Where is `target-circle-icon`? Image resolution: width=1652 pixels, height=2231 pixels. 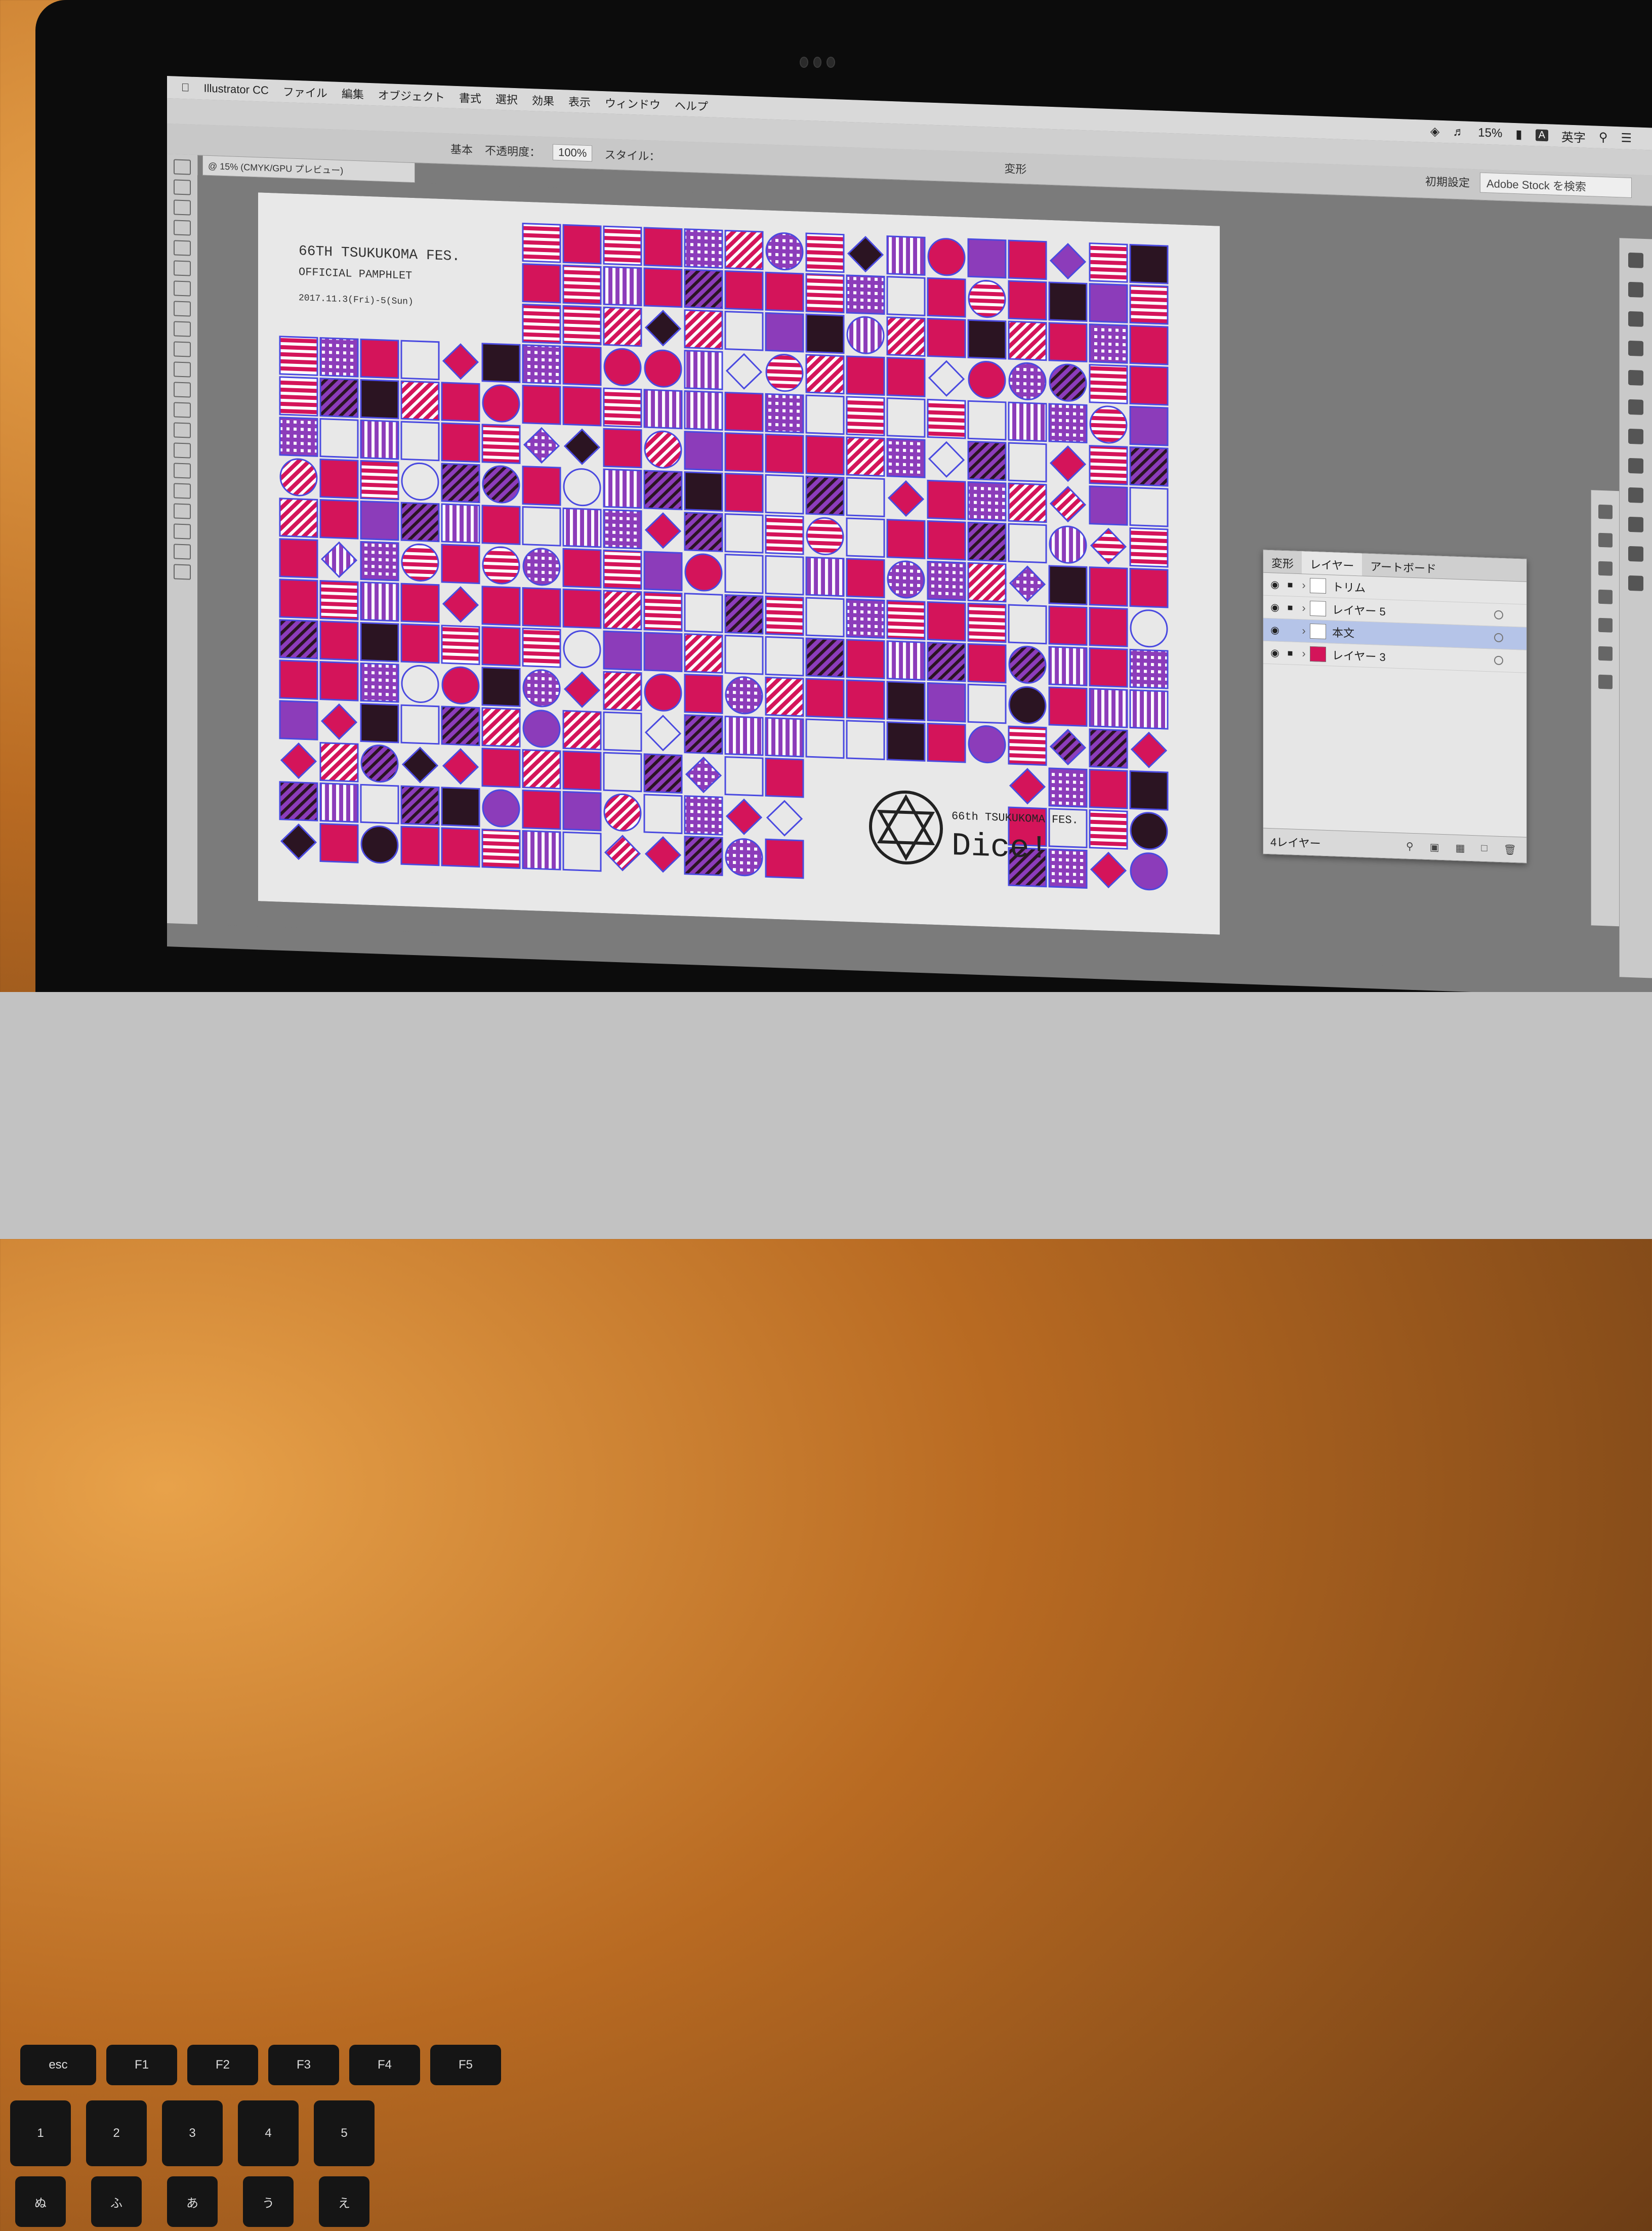
target-circle-icon is located at coordinates (1498, 638).